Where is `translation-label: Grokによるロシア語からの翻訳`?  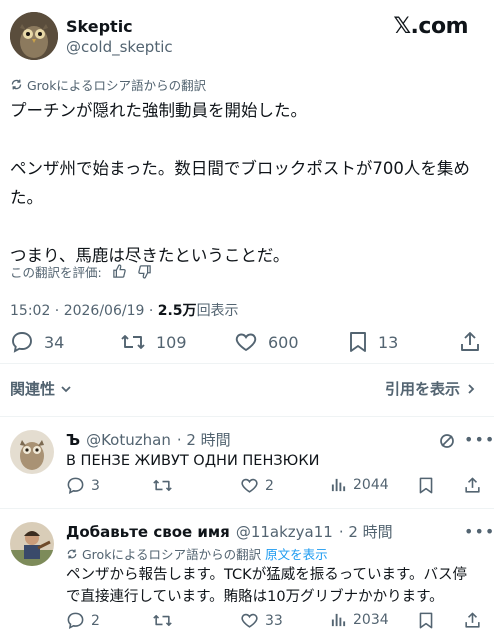 translation-label: Grokによるロシア語からの翻訳 is located at coordinates (108, 84).